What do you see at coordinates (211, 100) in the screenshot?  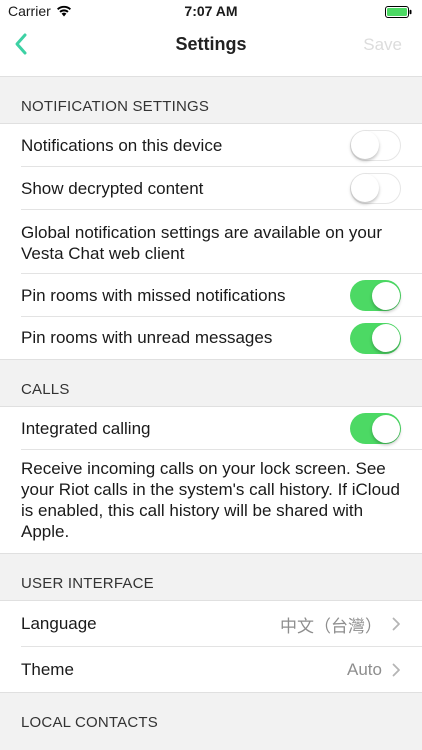 I see `section-header-notification-settings: NOTIFICATION SETTINGS` at bounding box center [211, 100].